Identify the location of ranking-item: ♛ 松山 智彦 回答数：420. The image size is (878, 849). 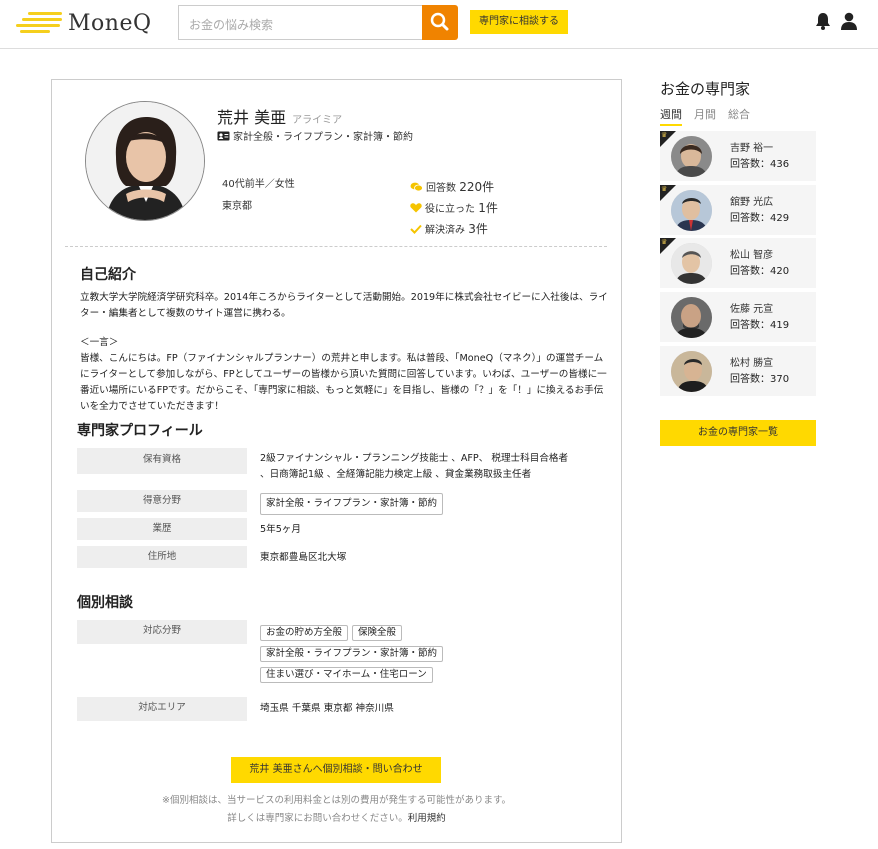
(738, 263).